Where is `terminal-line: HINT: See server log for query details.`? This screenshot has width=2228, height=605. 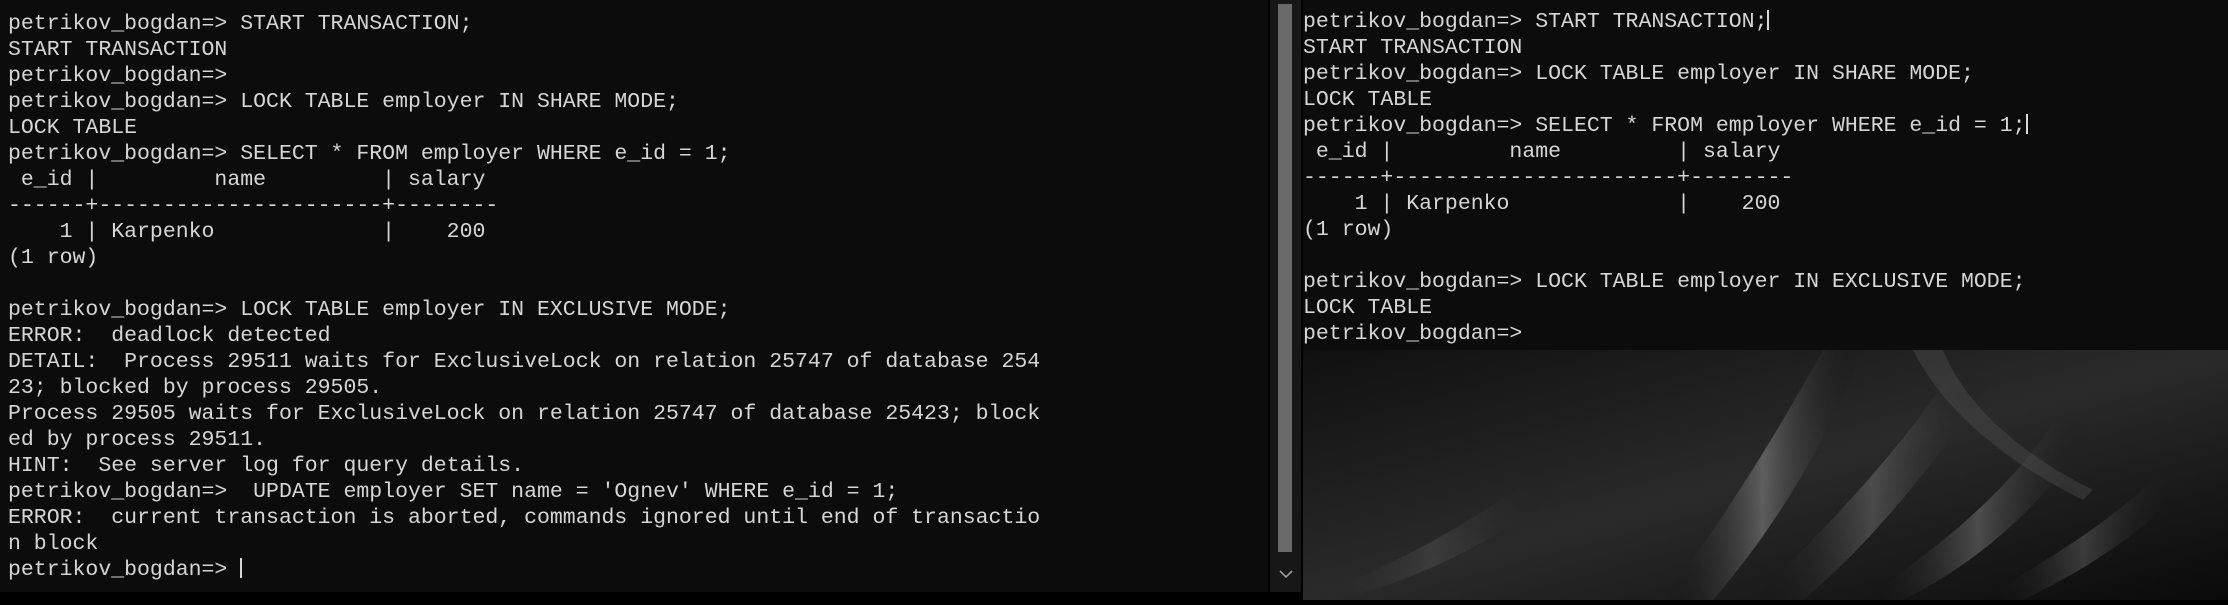 terminal-line: HINT: See server log for query details. is located at coordinates (266, 466).